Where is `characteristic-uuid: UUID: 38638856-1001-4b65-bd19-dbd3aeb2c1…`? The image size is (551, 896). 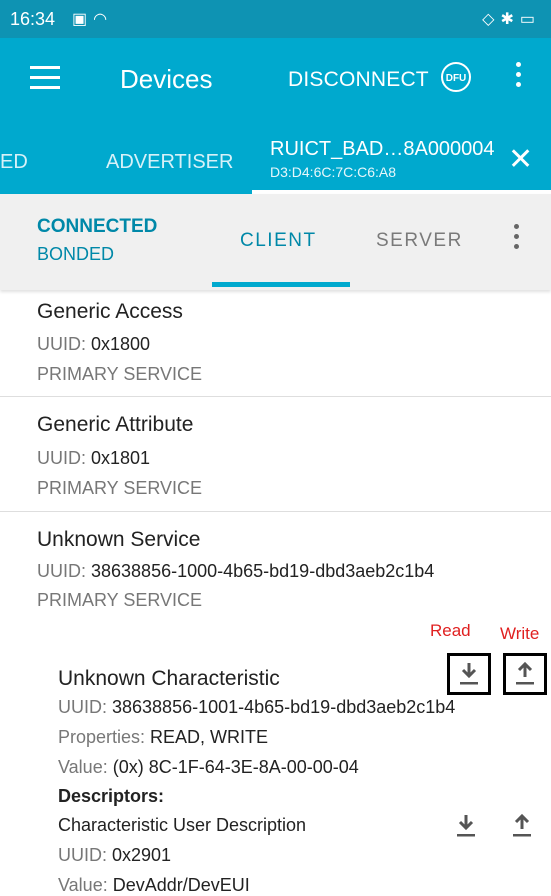
characteristic-uuid: UUID: 38638856-1001-4b65-bd19-dbd3aeb2c1… is located at coordinates (257, 707).